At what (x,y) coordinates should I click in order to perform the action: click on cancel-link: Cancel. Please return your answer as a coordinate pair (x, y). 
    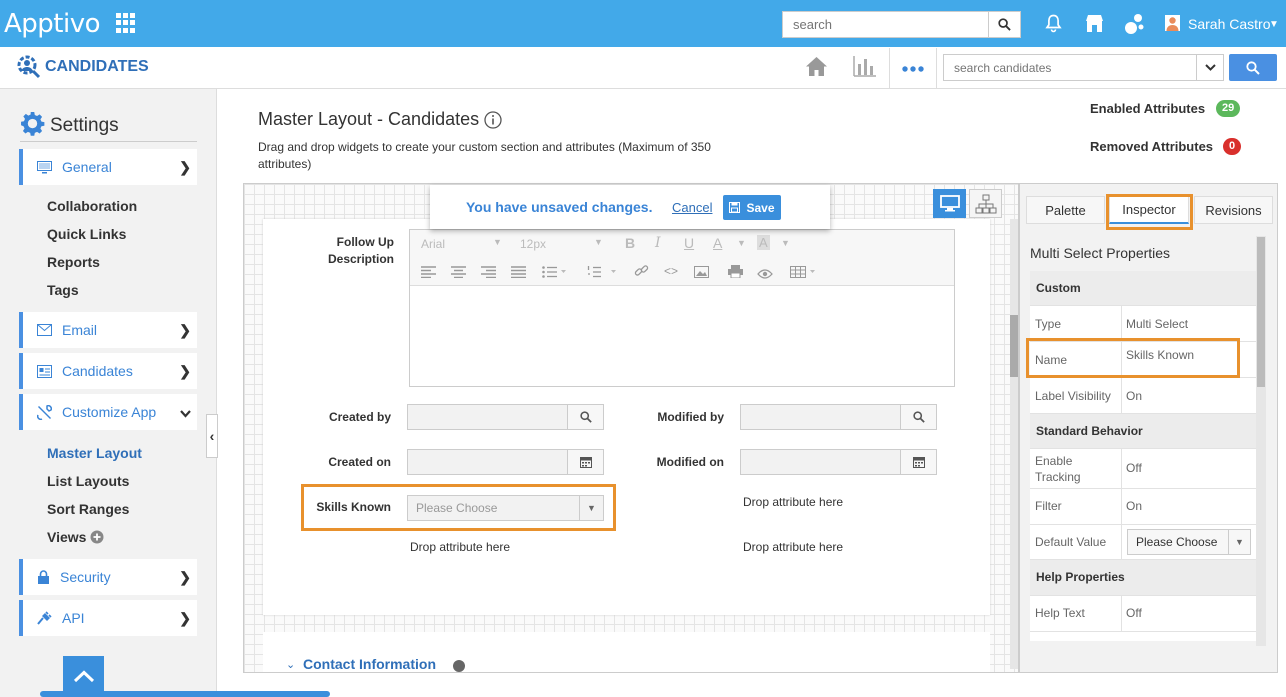
    Looking at the image, I should click on (692, 207).